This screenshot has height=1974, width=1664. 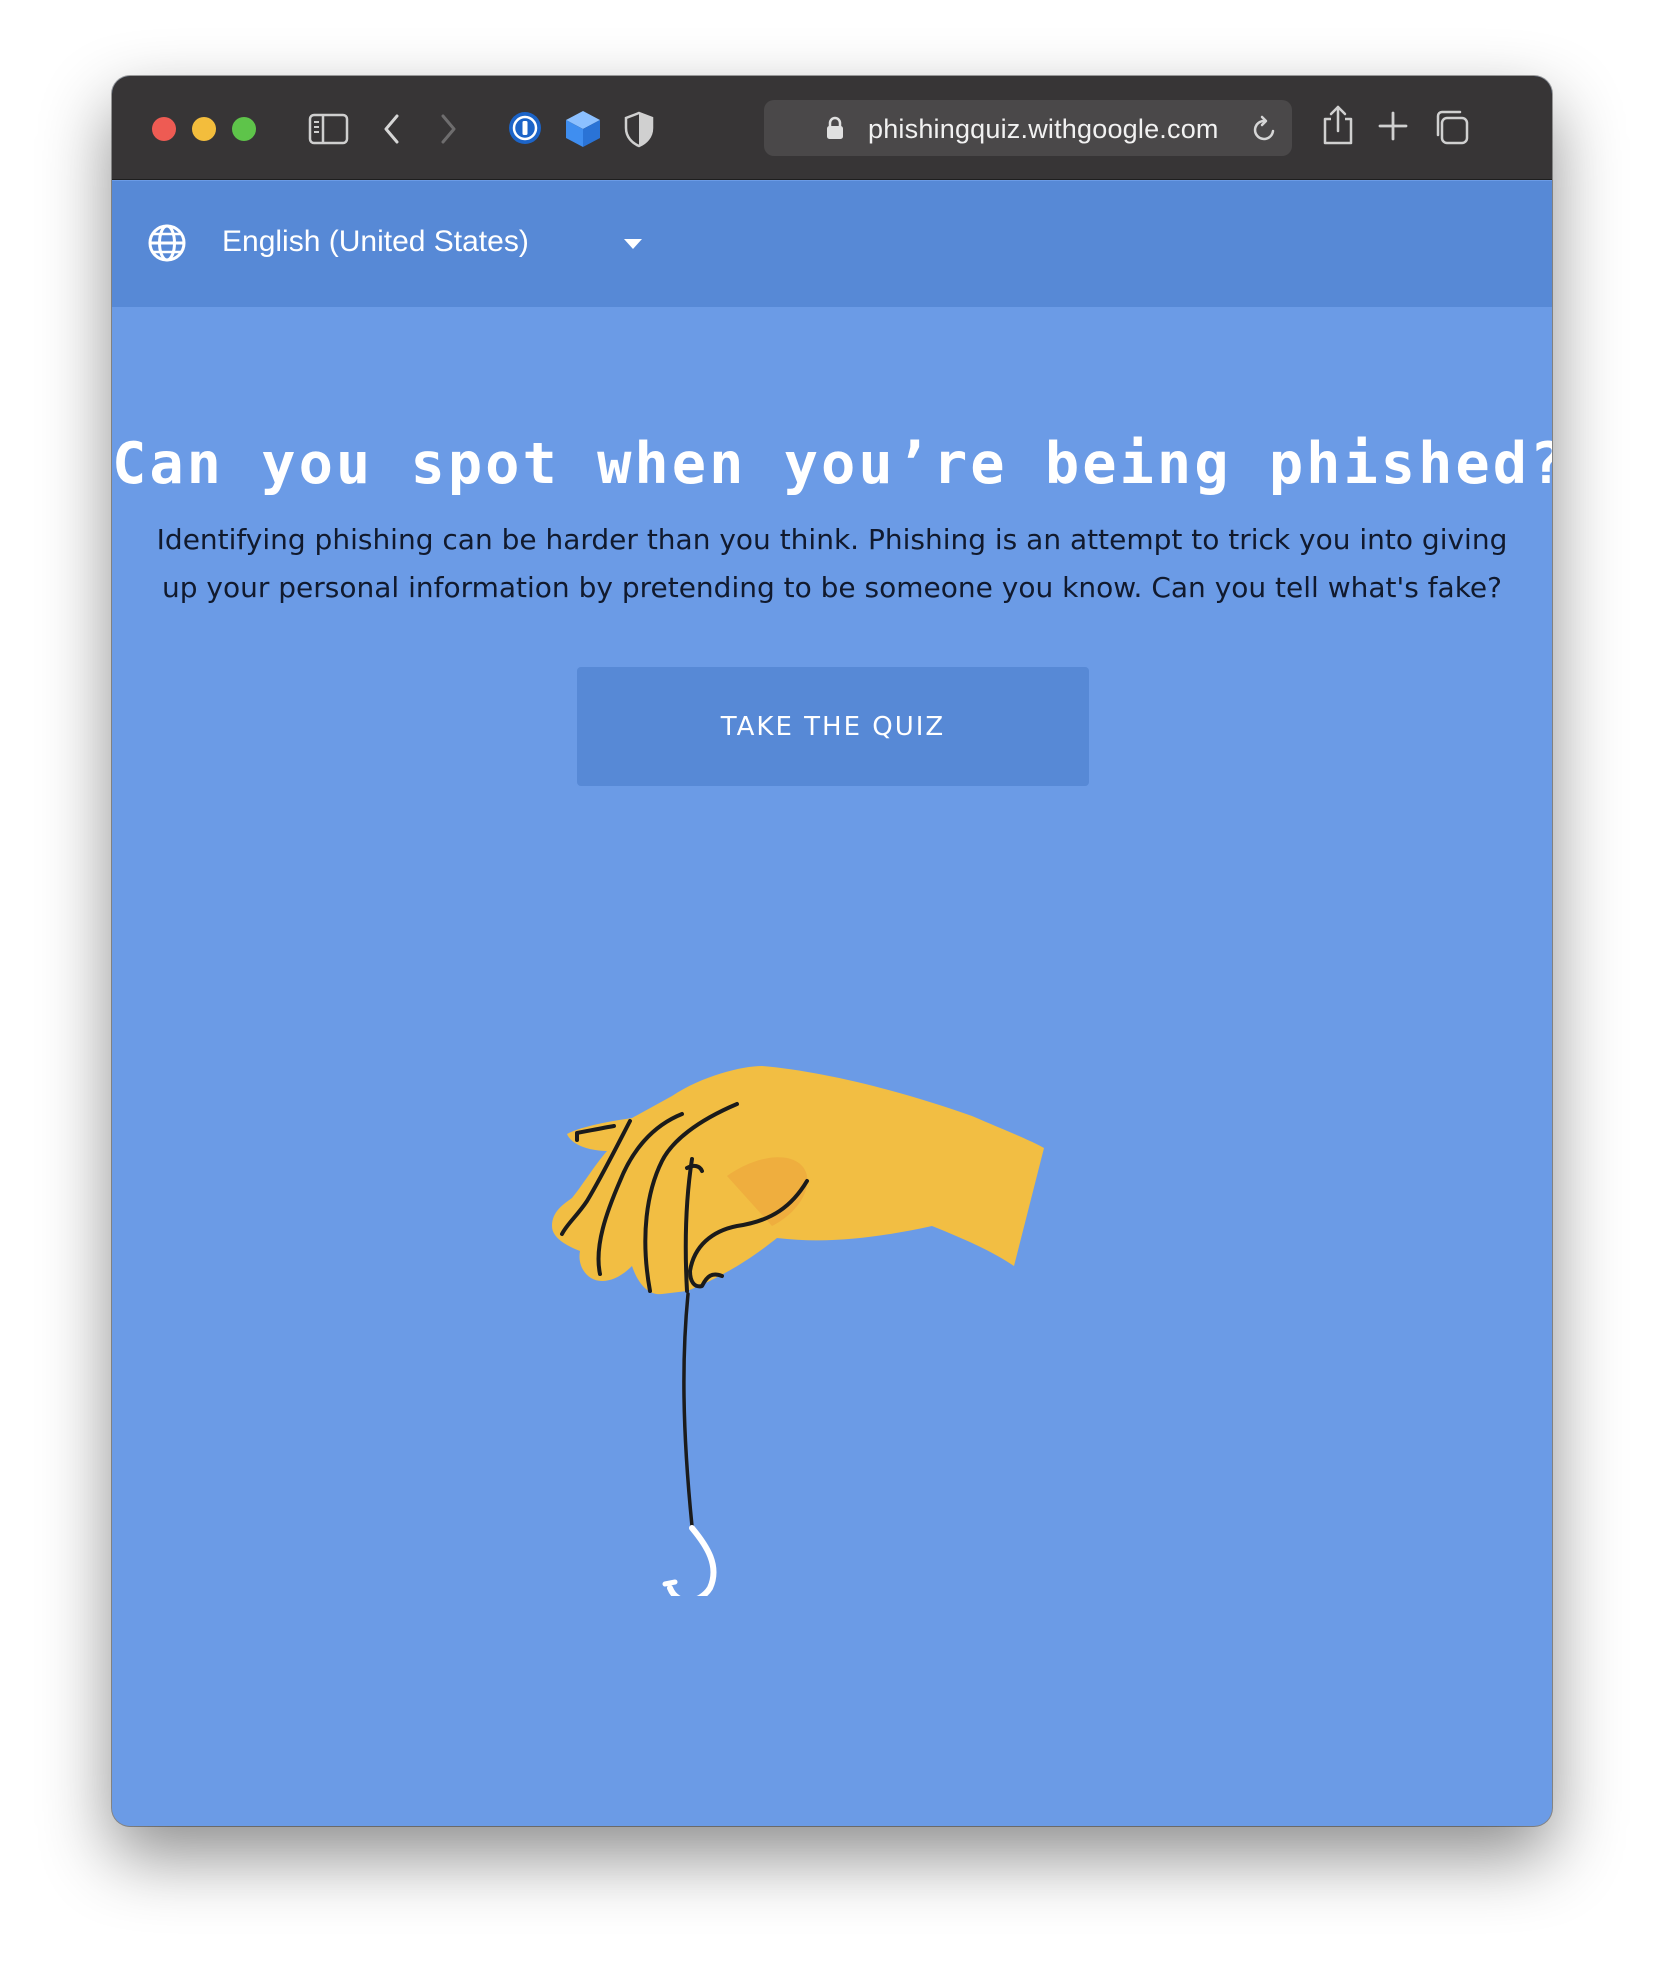 What do you see at coordinates (1338, 125) in the screenshot?
I see `share-icon` at bounding box center [1338, 125].